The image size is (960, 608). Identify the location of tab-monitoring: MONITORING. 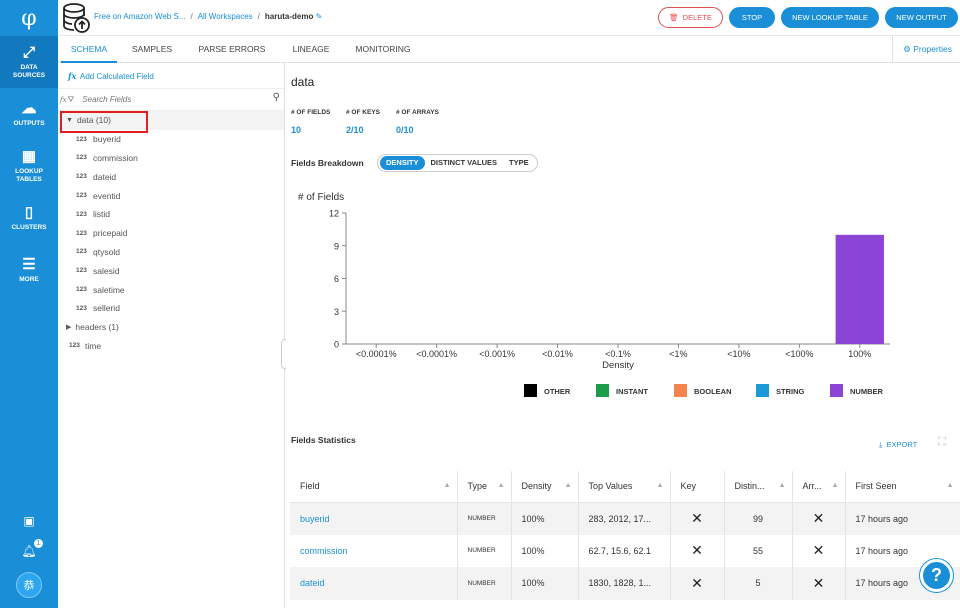
(383, 49).